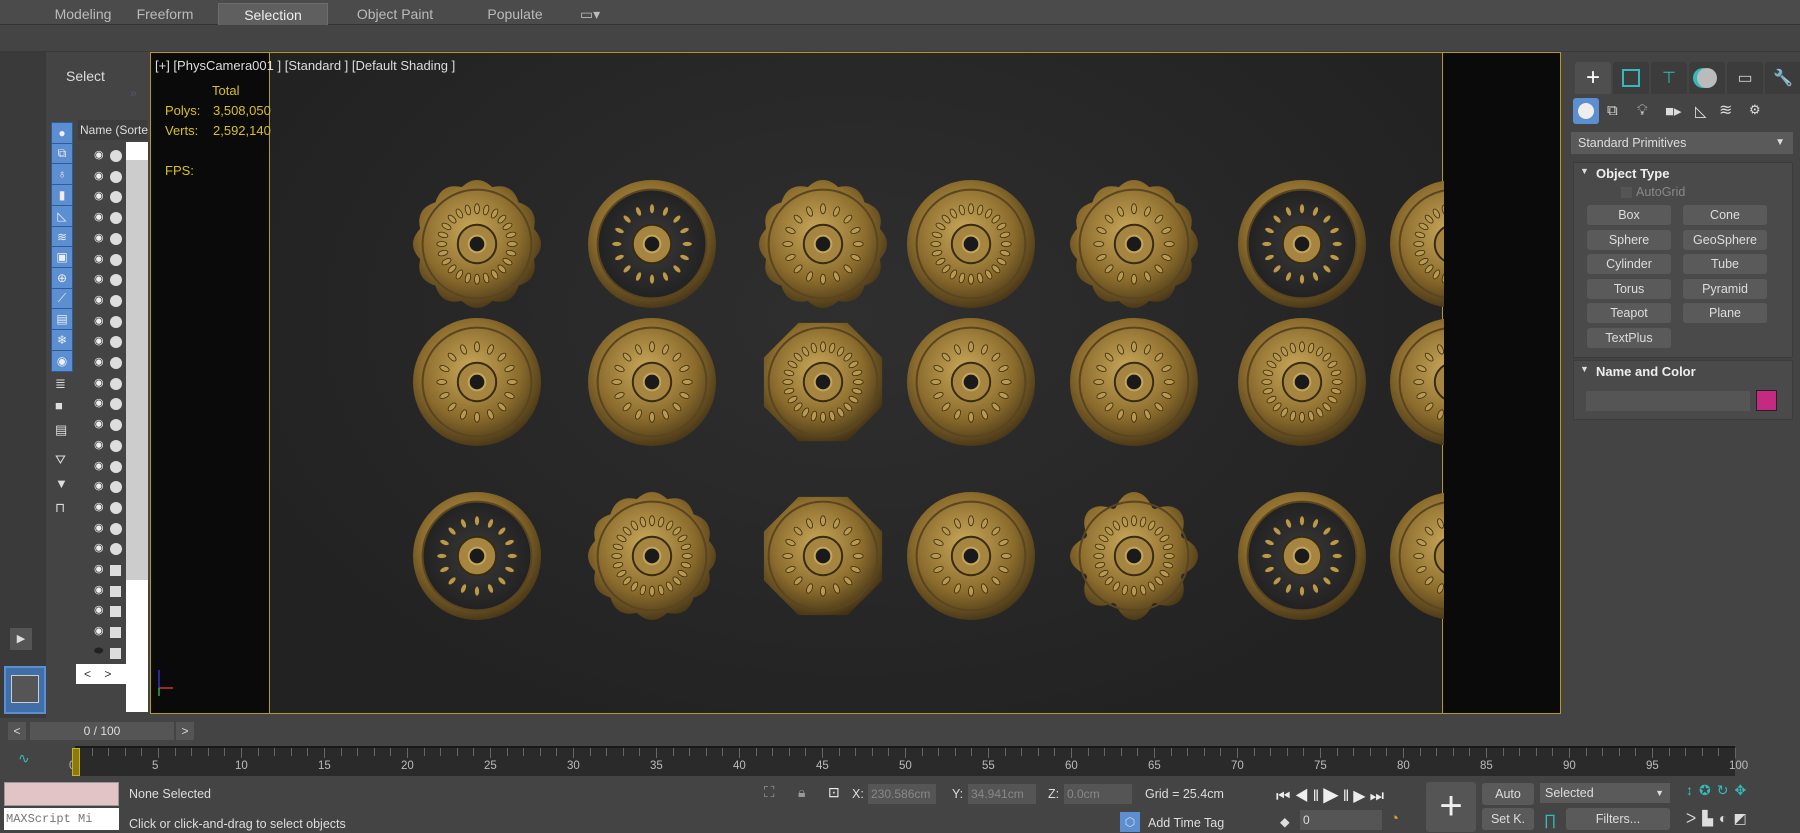 Image resolution: width=1800 pixels, height=833 pixels. Describe the element at coordinates (62, 215) in the screenshot. I see `helpers-filter-icon: ◺` at that location.